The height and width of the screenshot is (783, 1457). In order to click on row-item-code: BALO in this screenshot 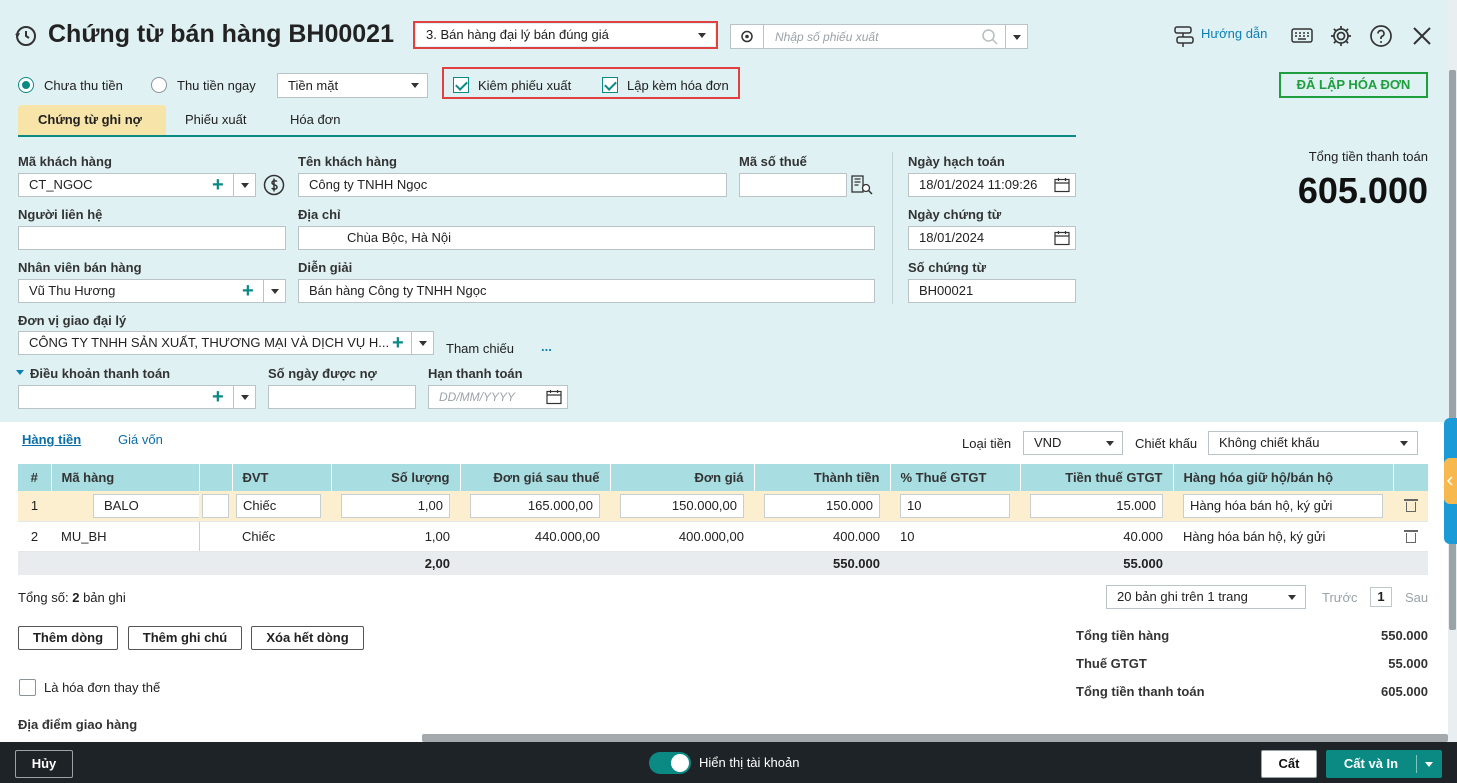, I will do `click(125, 506)`.